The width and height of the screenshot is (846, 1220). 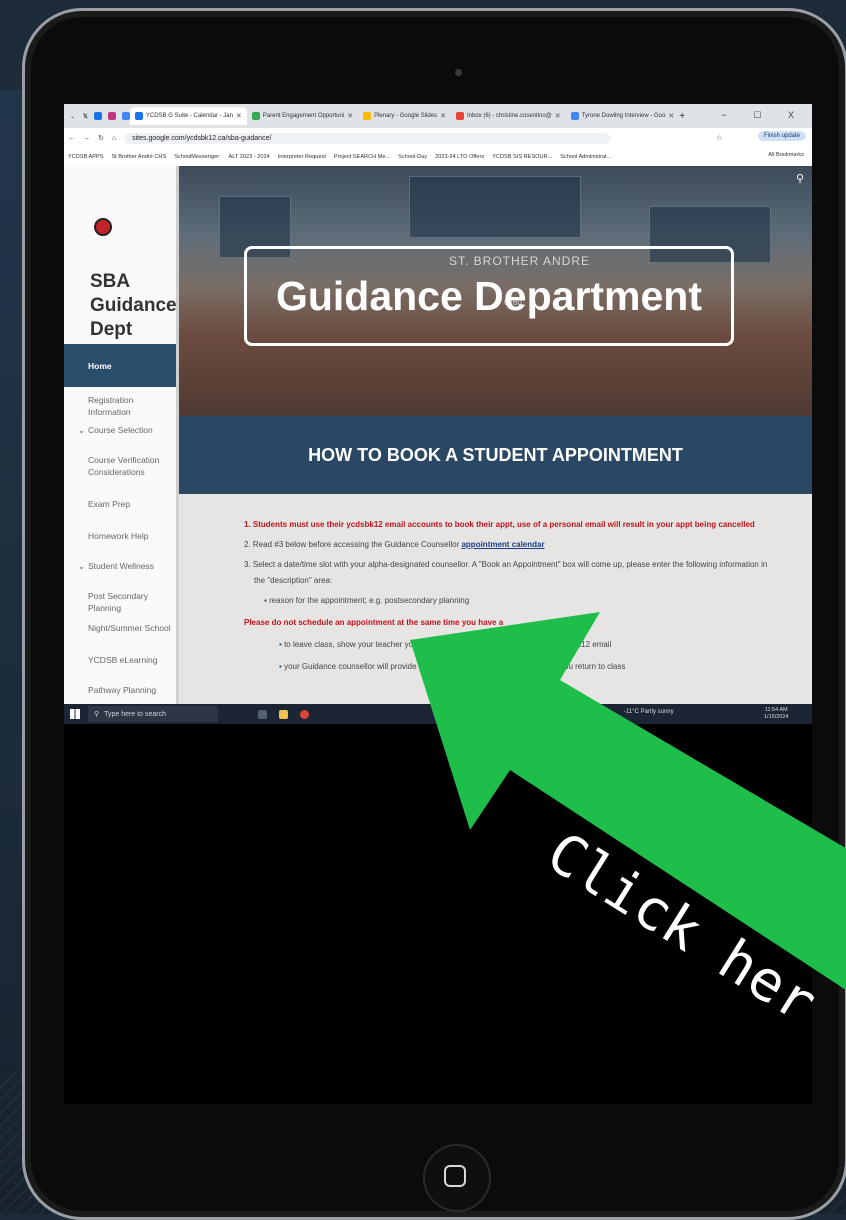 I want to click on instagram-app-icon, so click(x=111, y=116).